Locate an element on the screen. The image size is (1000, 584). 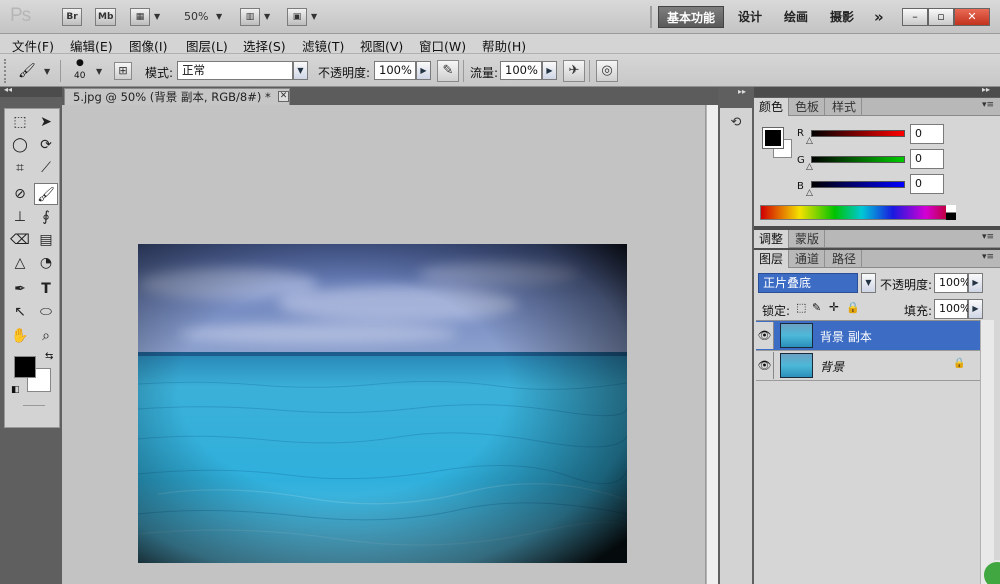
black-white-swatch is located at coordinates (951, 212).